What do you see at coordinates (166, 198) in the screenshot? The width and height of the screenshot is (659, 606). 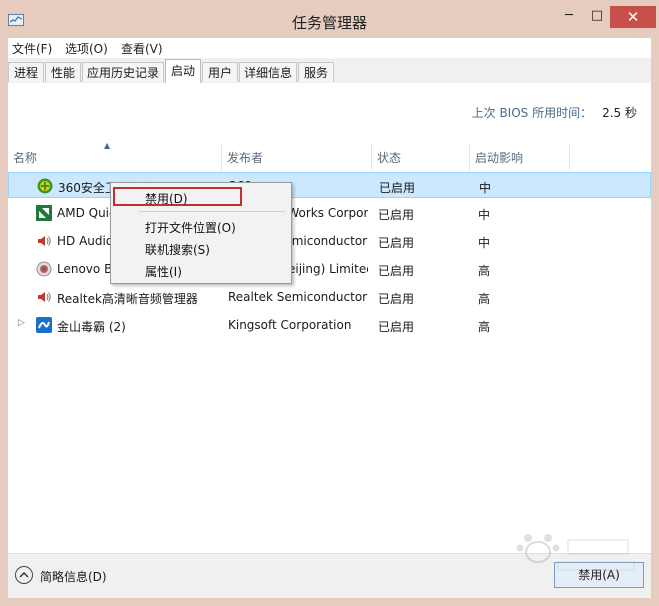 I see `context-menu-disable: 禁用(D)` at bounding box center [166, 198].